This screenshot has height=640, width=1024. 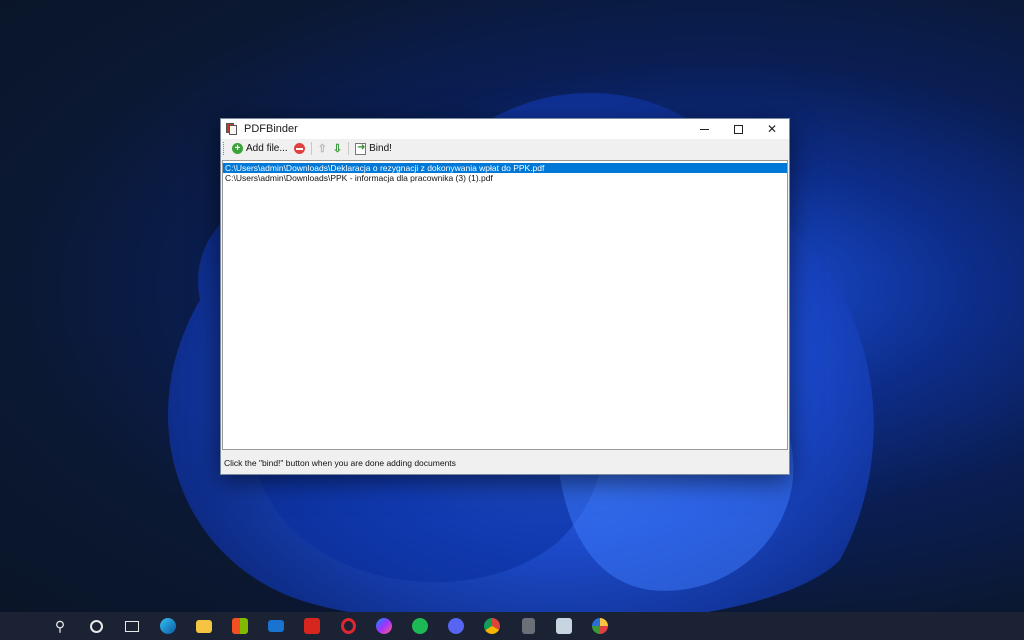 I want to click on move-down-button: ⇩, so click(x=337, y=148).